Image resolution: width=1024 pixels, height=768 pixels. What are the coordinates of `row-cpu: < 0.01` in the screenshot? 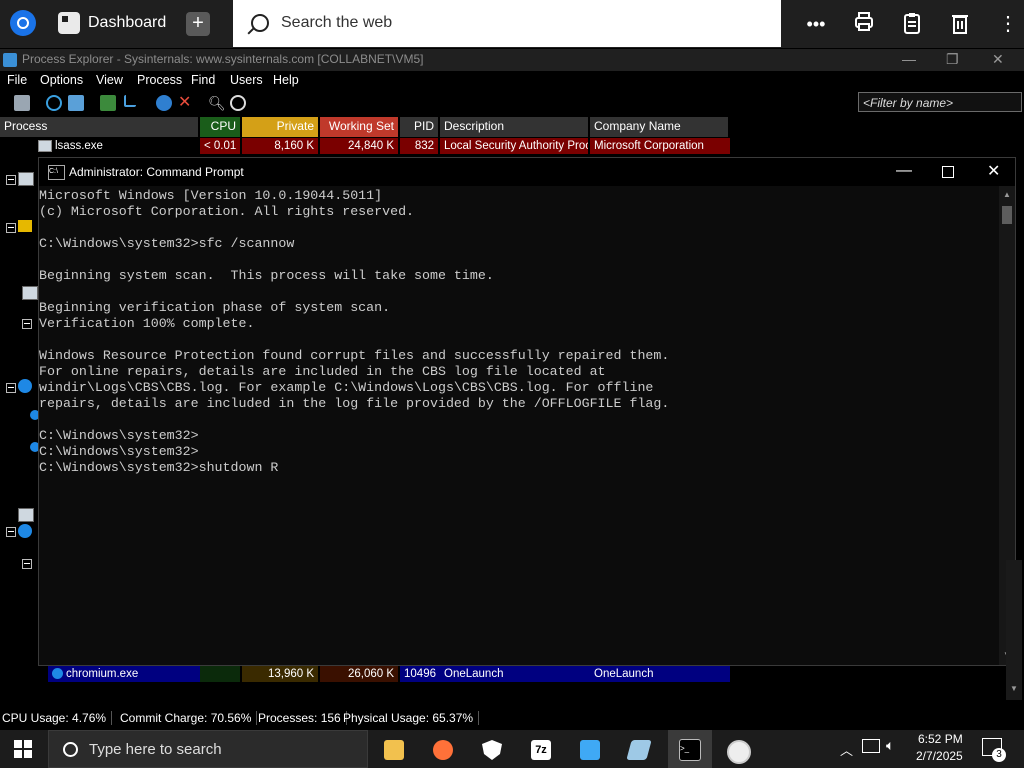 It's located at (220, 146).